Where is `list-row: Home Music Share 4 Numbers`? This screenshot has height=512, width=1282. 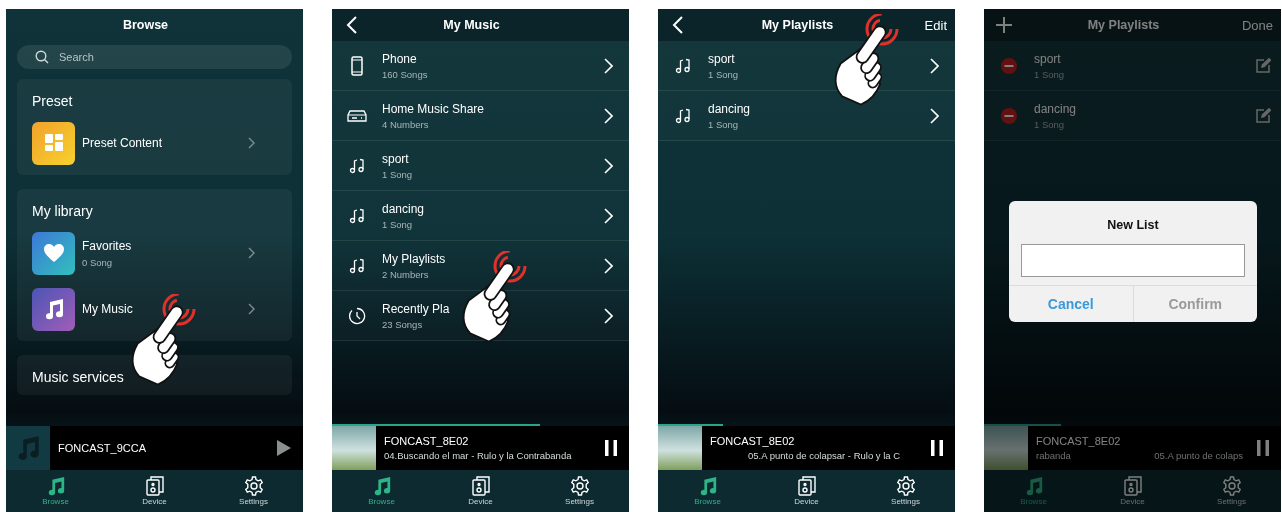
list-row: Home Music Share 4 Numbers is located at coordinates (480, 116).